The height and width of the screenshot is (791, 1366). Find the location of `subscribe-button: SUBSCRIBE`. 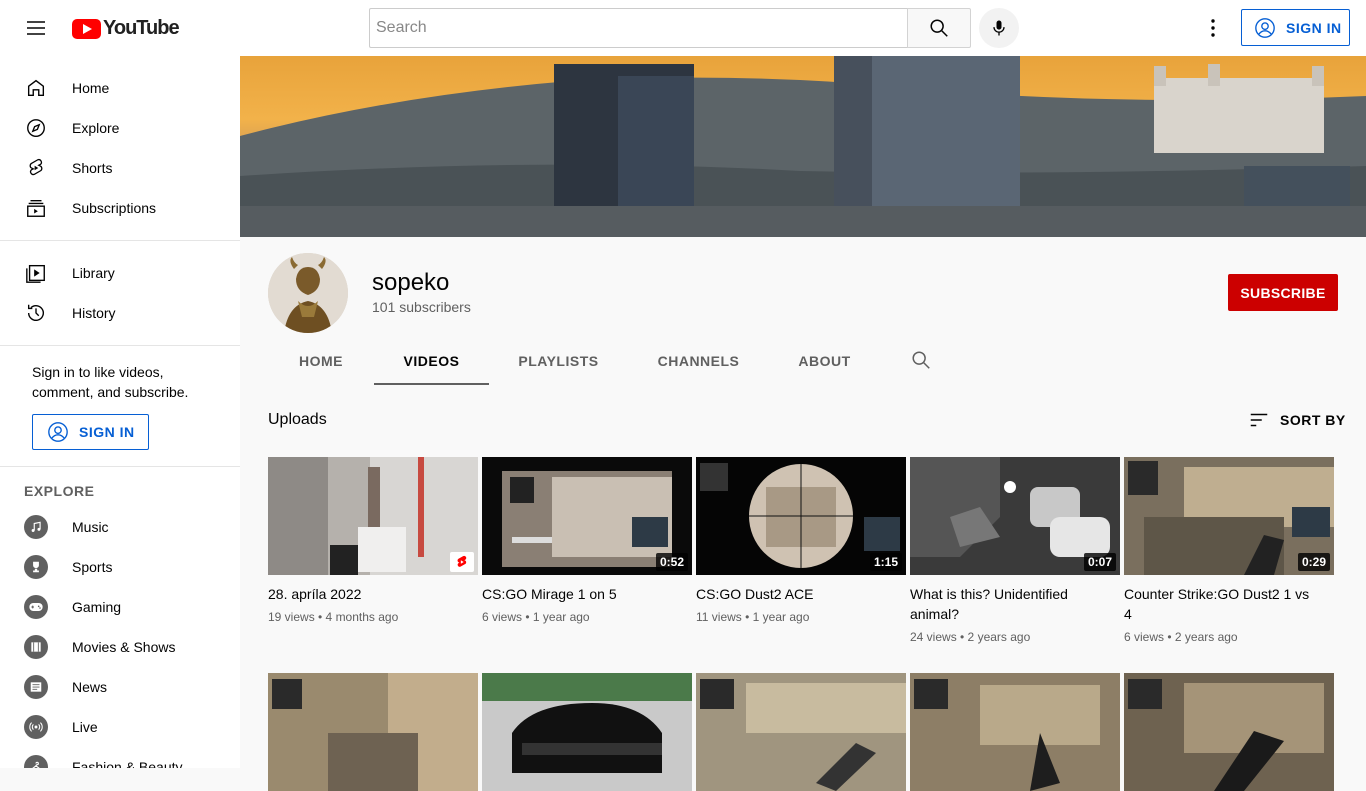

subscribe-button: SUBSCRIBE is located at coordinates (1283, 292).